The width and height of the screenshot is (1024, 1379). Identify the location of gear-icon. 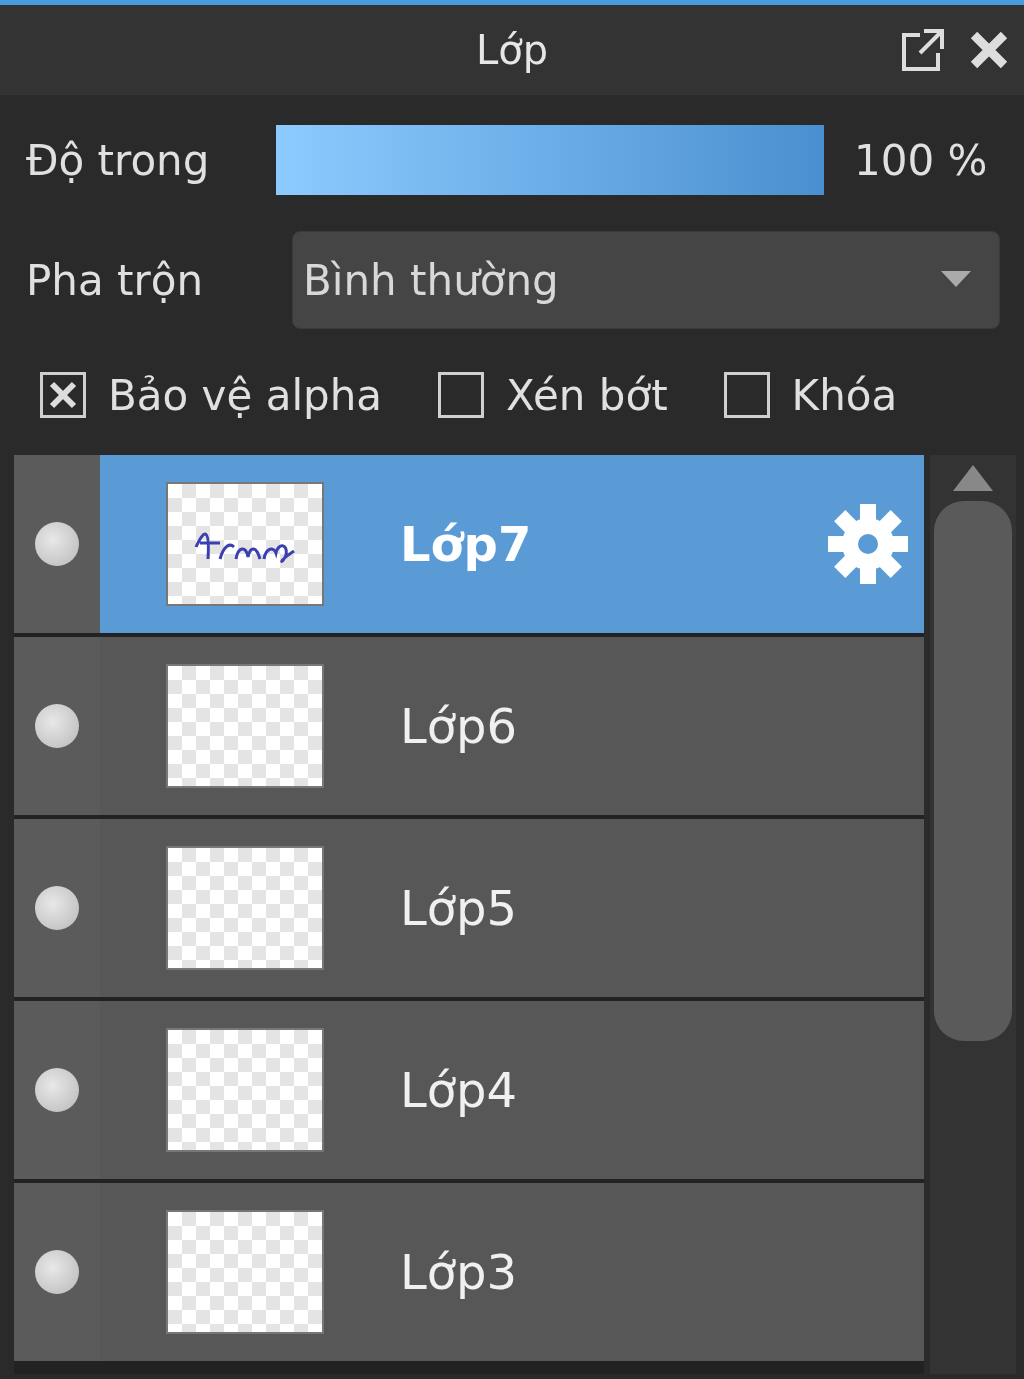
(868, 544).